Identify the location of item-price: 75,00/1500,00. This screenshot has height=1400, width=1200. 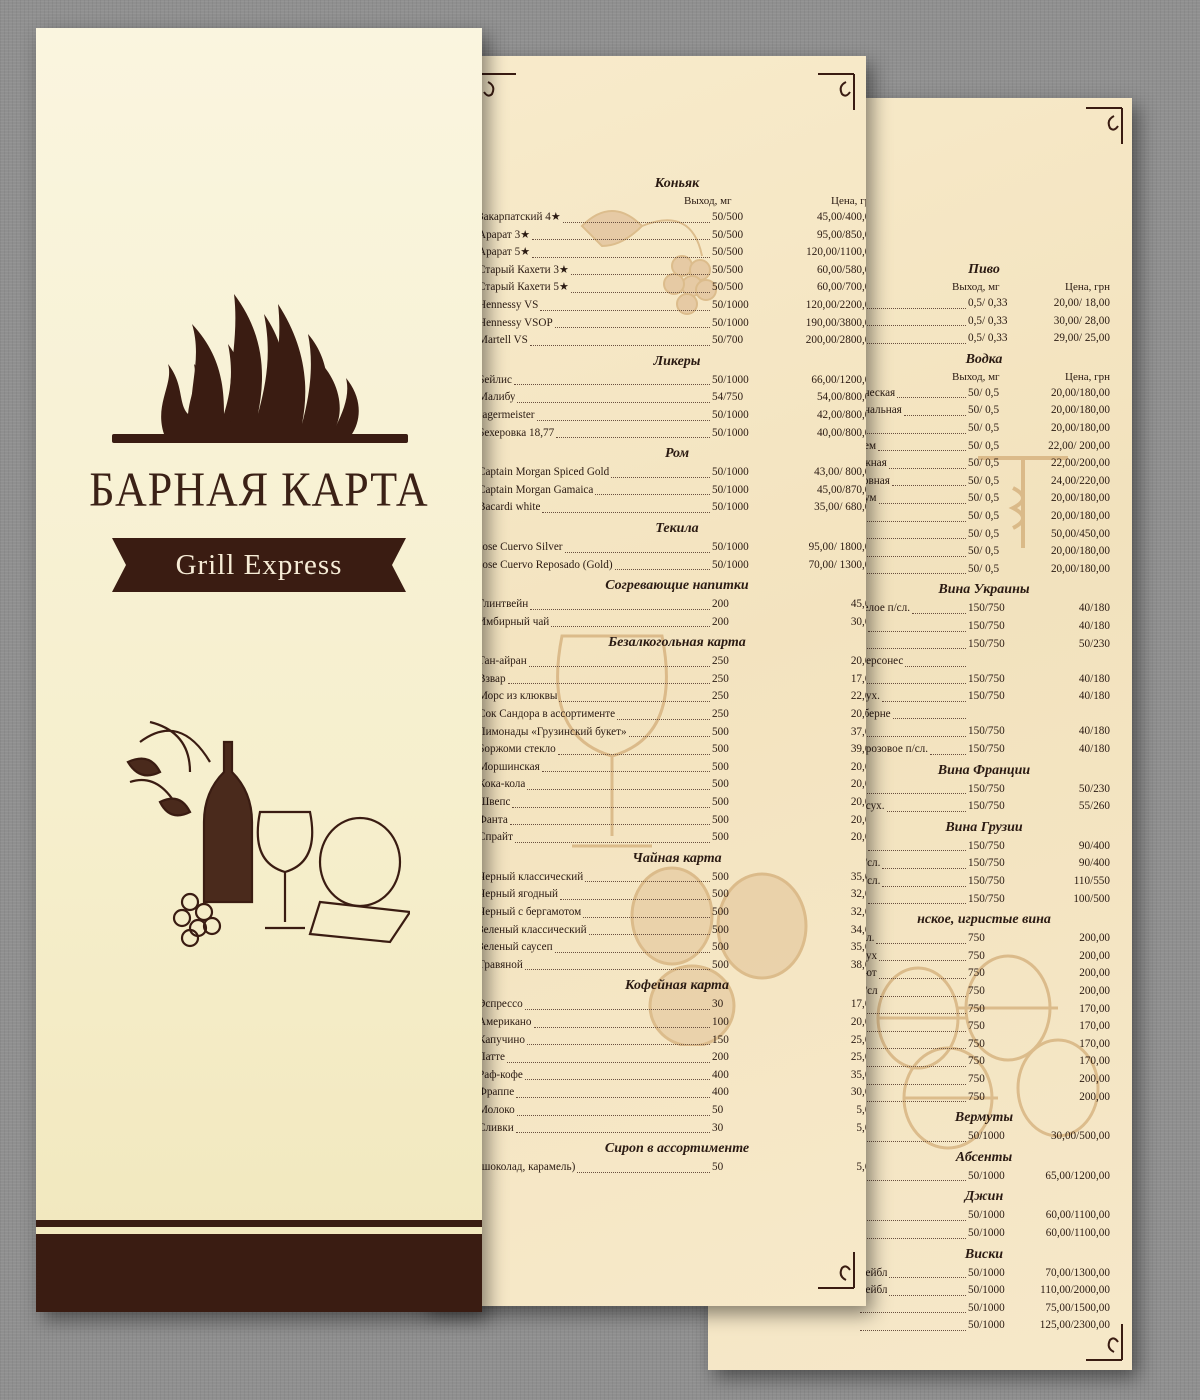
(1077, 1307).